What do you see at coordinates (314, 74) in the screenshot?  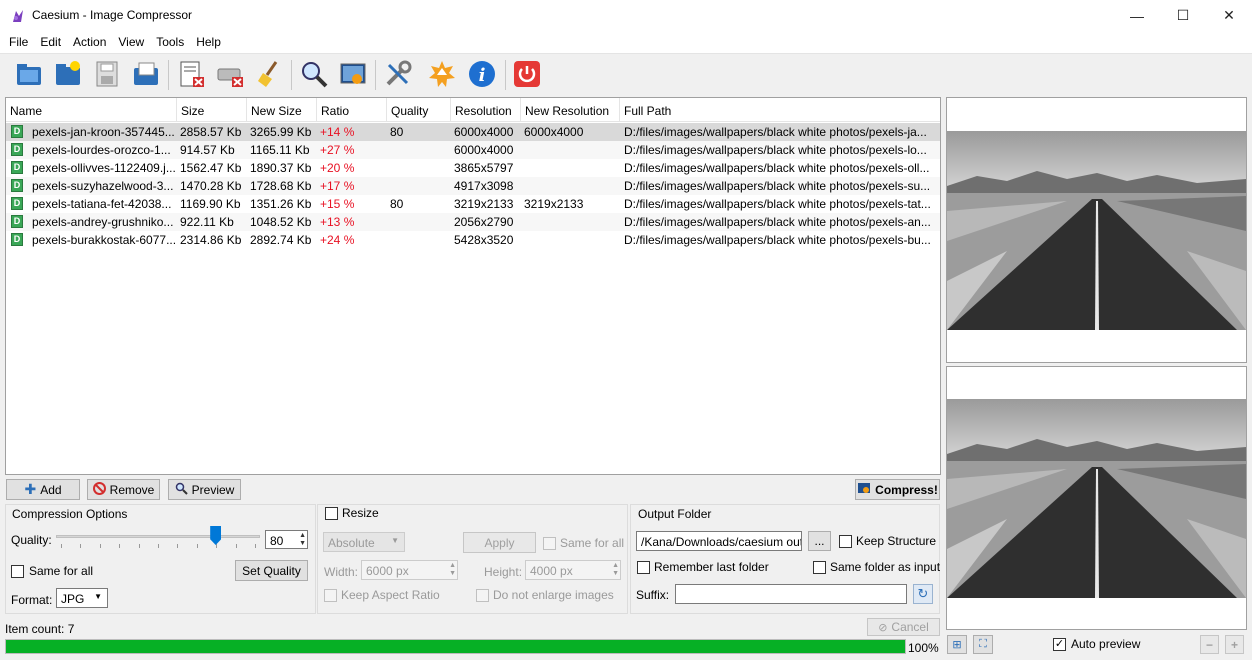 I see `preview-icon` at bounding box center [314, 74].